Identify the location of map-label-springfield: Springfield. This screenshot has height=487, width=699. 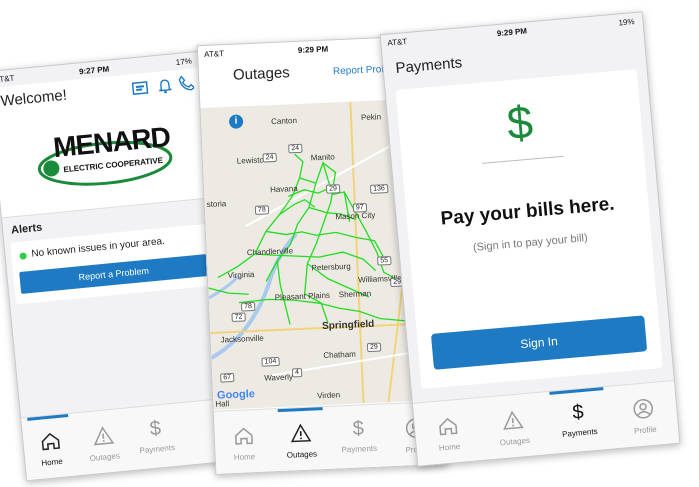
(348, 325).